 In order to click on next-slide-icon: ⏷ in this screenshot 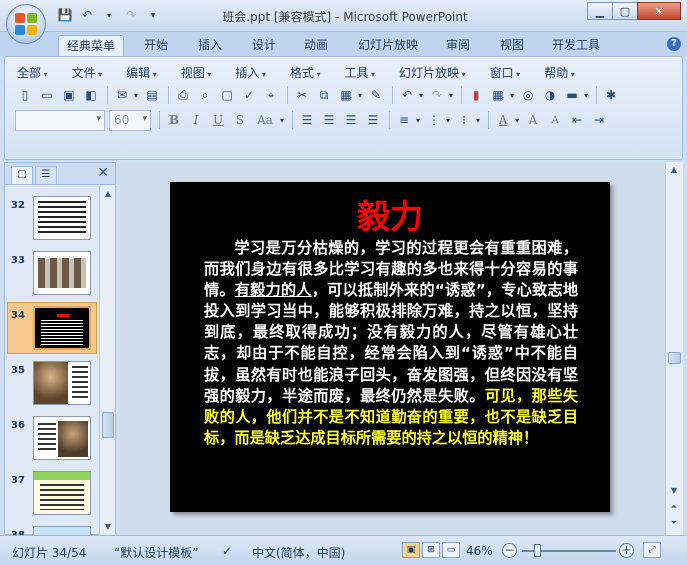, I will do `click(674, 523)`.